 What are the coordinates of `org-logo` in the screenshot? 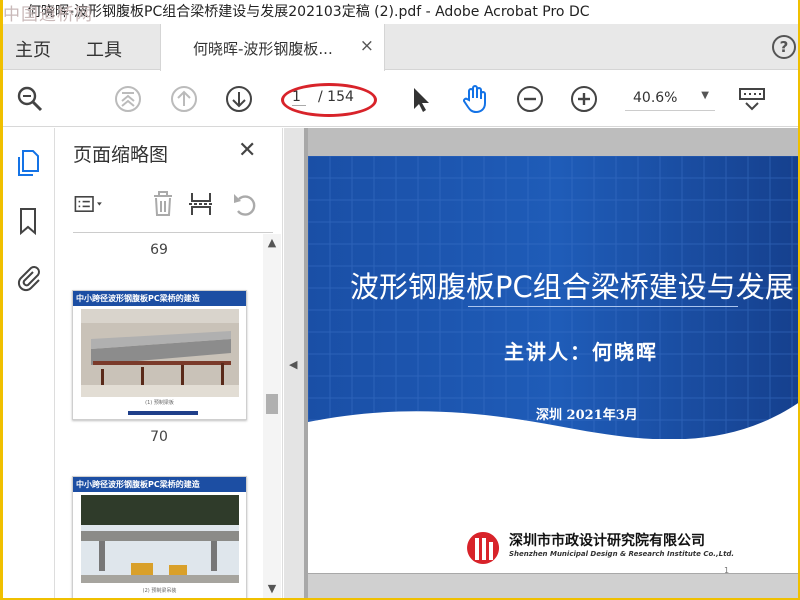 It's located at (163, 413).